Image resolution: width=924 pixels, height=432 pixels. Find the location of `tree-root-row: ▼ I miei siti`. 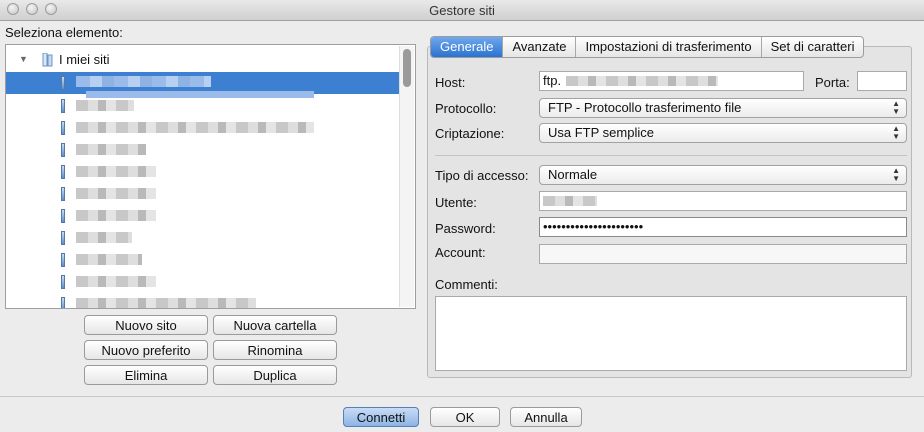

tree-root-row: ▼ I miei siti is located at coordinates (203, 60).